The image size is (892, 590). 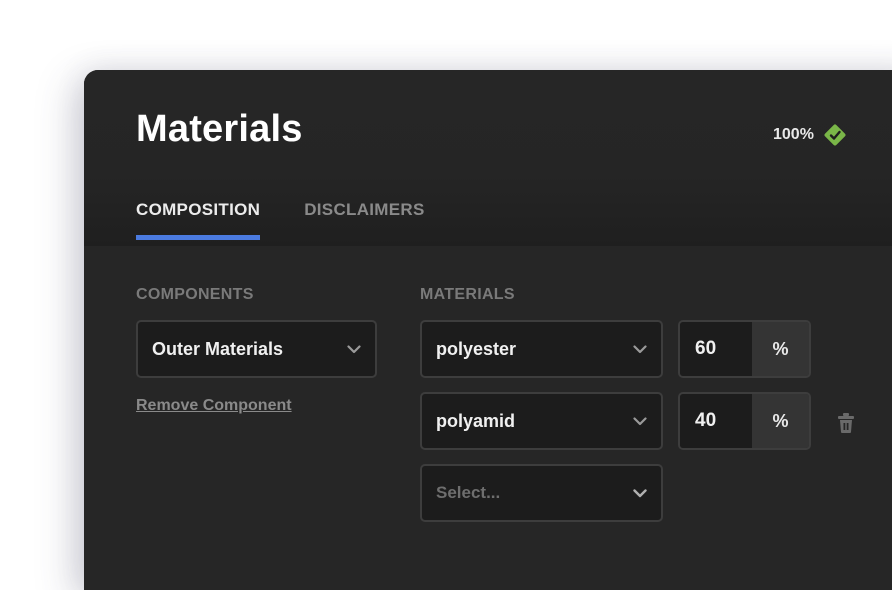 I want to click on component-select-value: Outer Materials, so click(x=218, y=348).